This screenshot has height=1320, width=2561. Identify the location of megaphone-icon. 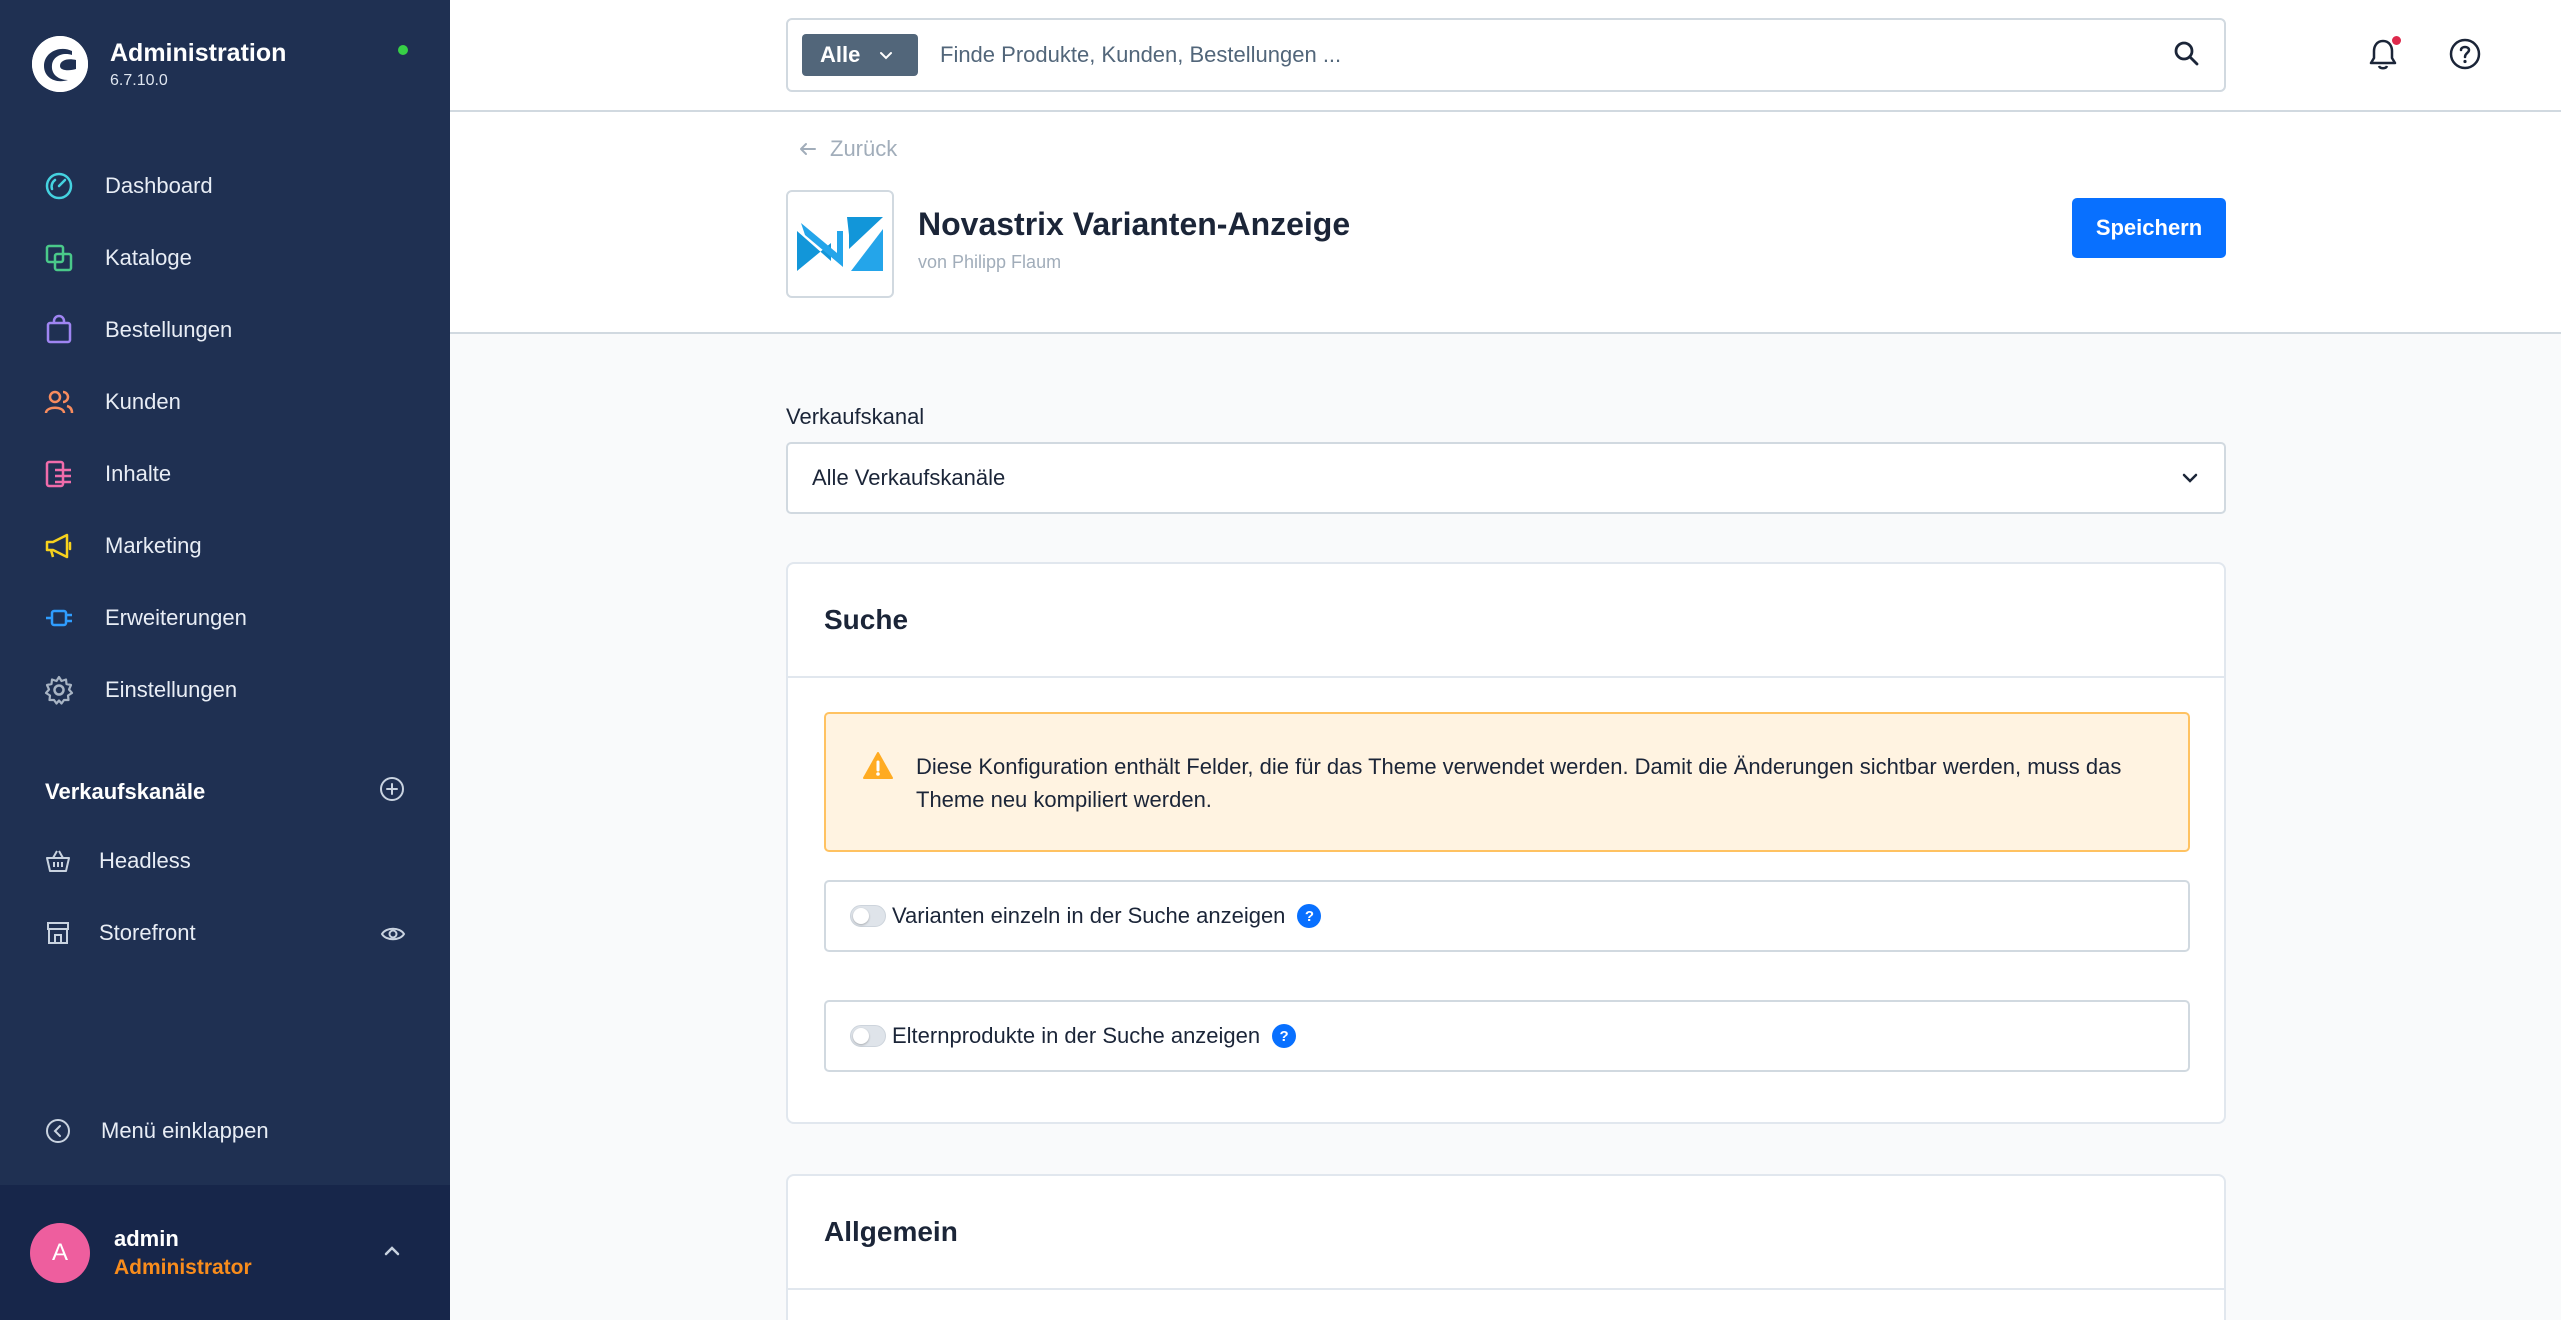
(58, 546).